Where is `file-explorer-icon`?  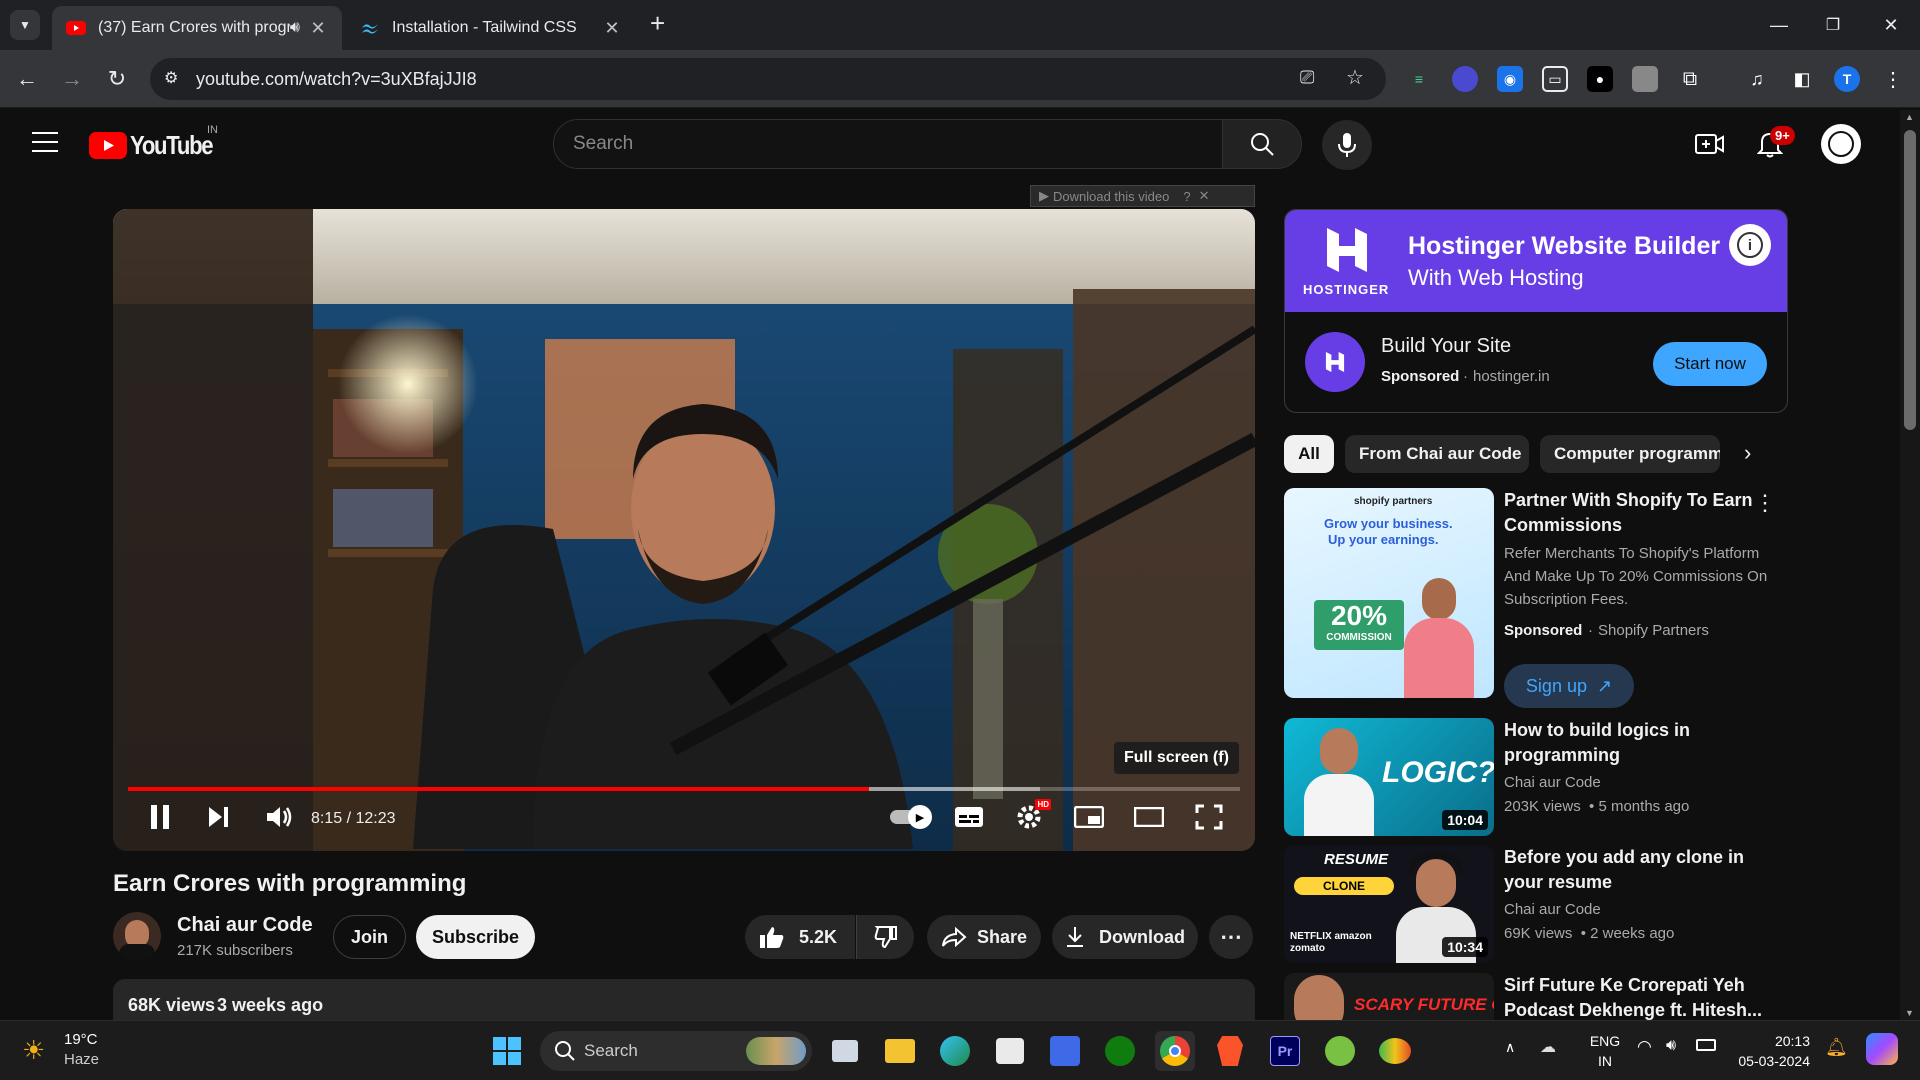 file-explorer-icon is located at coordinates (900, 1051).